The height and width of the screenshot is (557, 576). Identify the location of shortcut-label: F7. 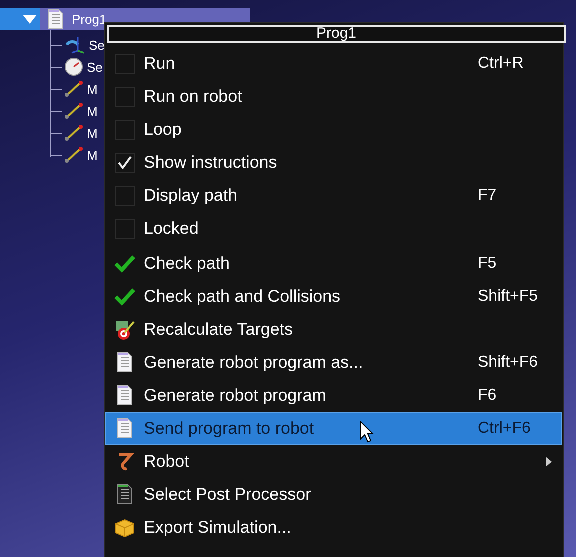
(488, 195).